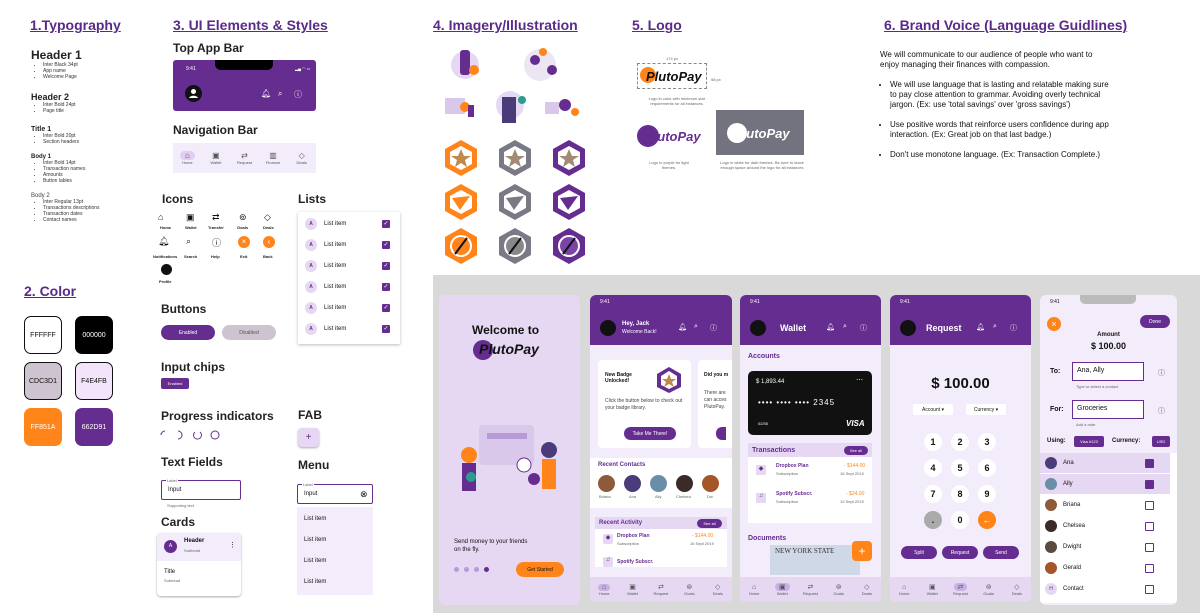 The image size is (1200, 613). What do you see at coordinates (987, 494) in the screenshot?
I see `keypad-key: 9` at bounding box center [987, 494].